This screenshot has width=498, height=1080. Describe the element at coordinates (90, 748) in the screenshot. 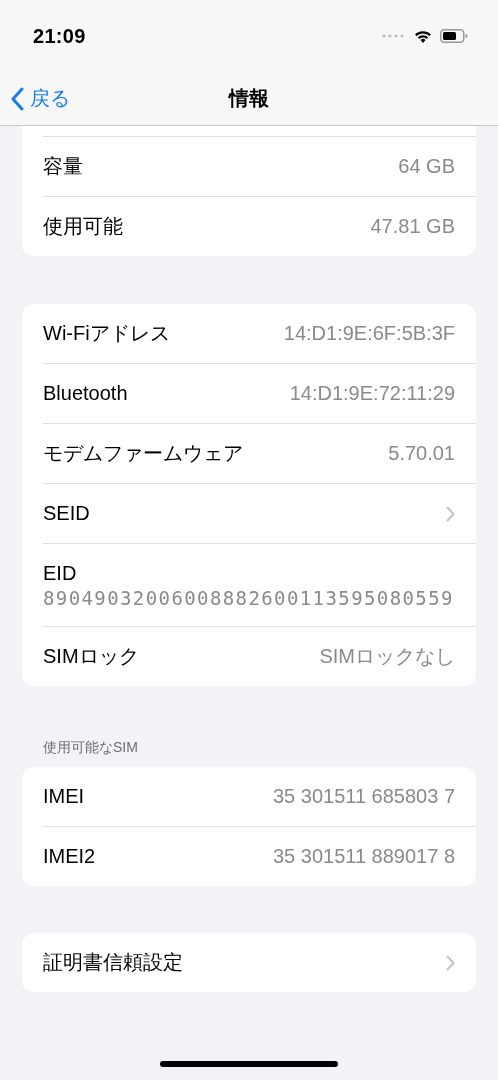

I see `section-header: 使用可能なSIM` at that location.